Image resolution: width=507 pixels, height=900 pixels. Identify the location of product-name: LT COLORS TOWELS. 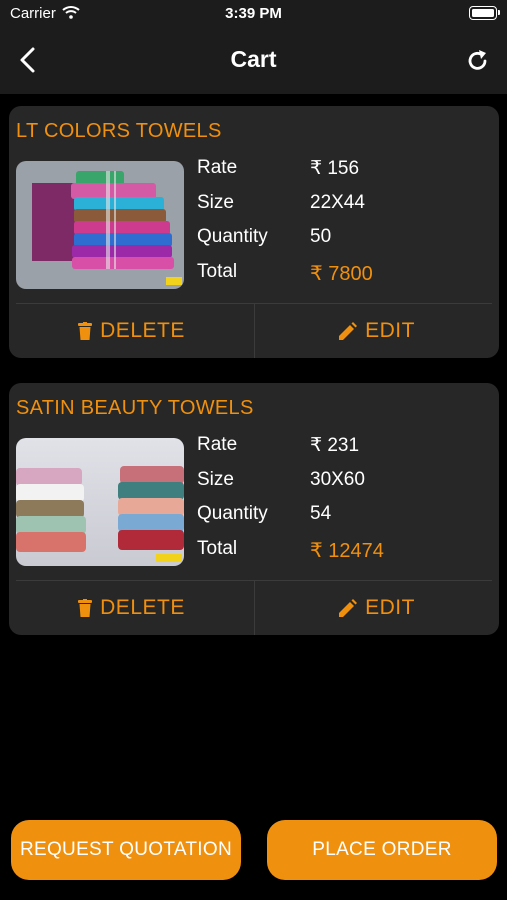
(119, 131).